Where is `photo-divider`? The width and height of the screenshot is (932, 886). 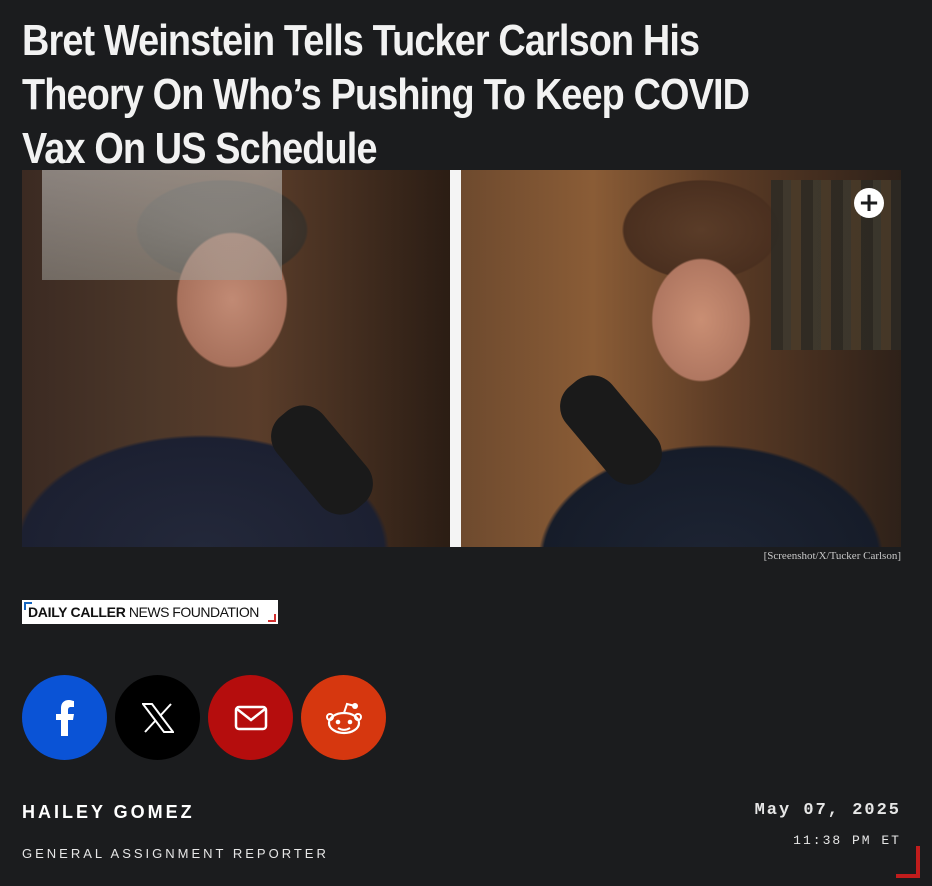
photo-divider is located at coordinates (455, 358).